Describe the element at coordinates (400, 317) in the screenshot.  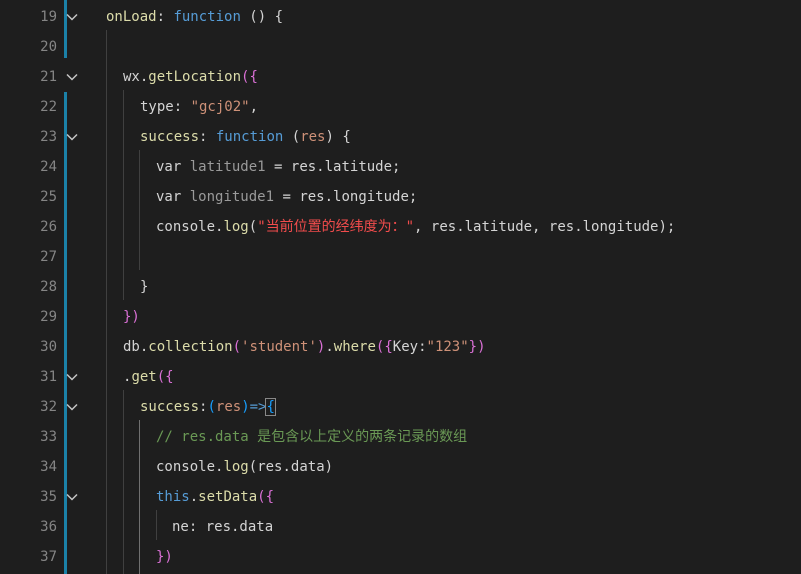
I see `code-line-29: 29 })` at that location.